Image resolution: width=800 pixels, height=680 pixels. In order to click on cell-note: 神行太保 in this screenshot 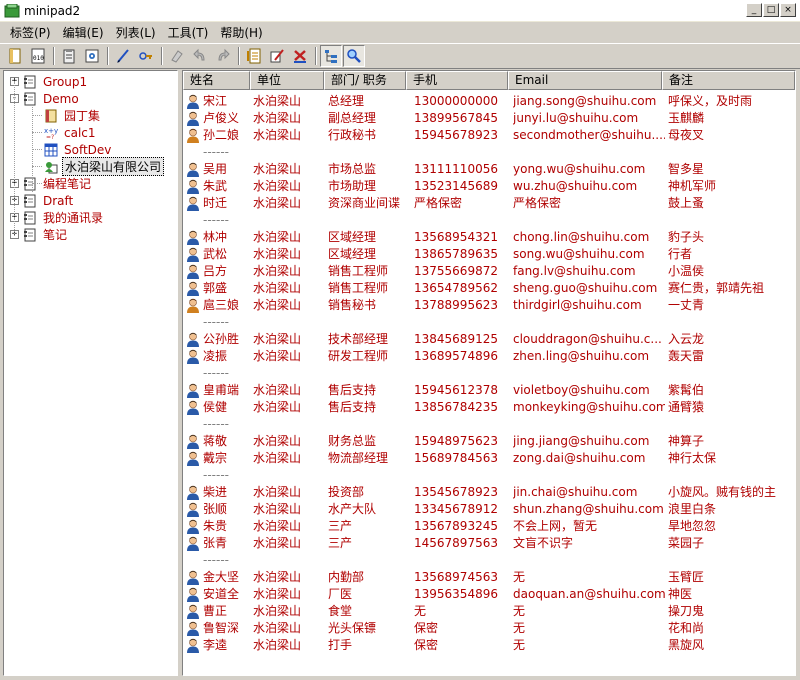, I will do `click(692, 458)`.